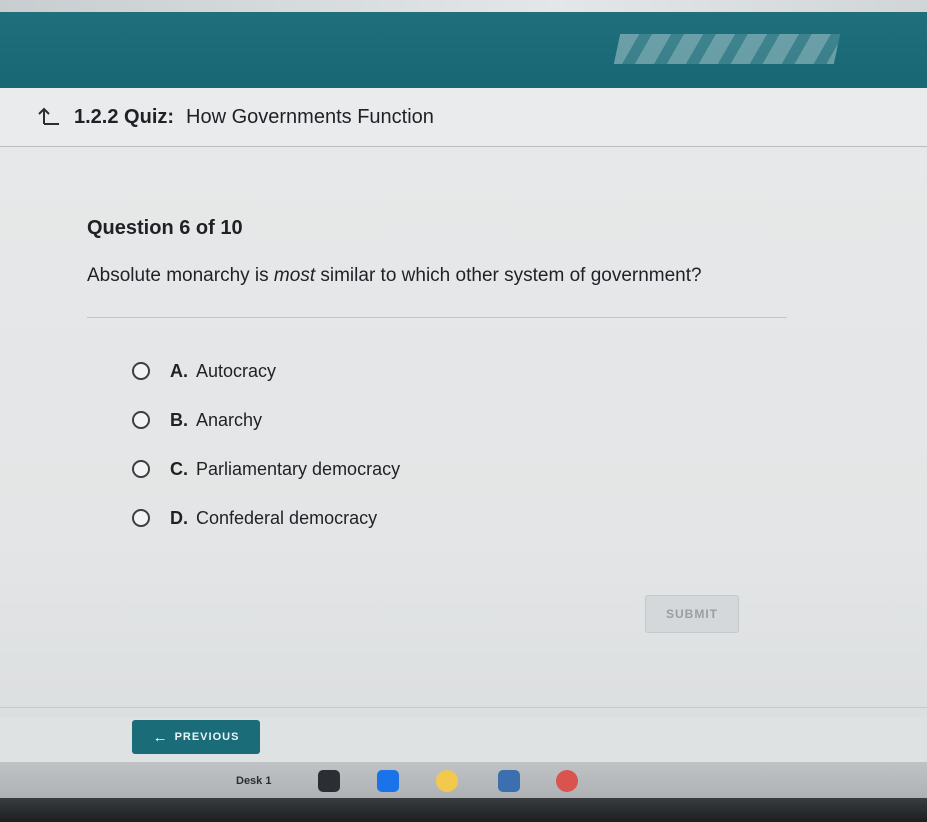  Describe the element at coordinates (567, 781) in the screenshot. I see `app-icon` at that location.